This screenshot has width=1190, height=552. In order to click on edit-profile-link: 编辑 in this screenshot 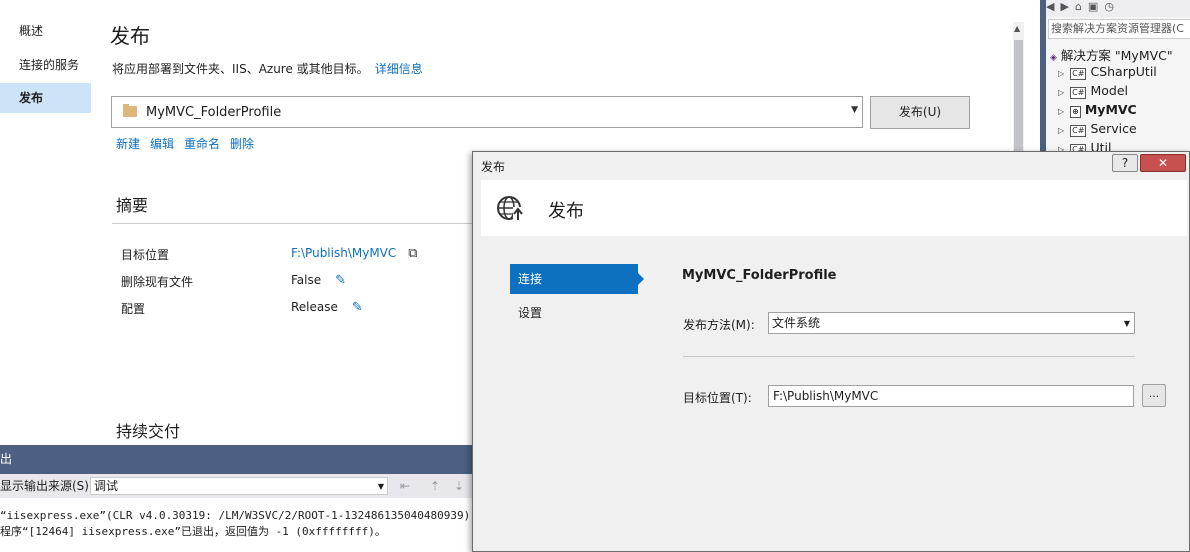, I will do `click(162, 144)`.